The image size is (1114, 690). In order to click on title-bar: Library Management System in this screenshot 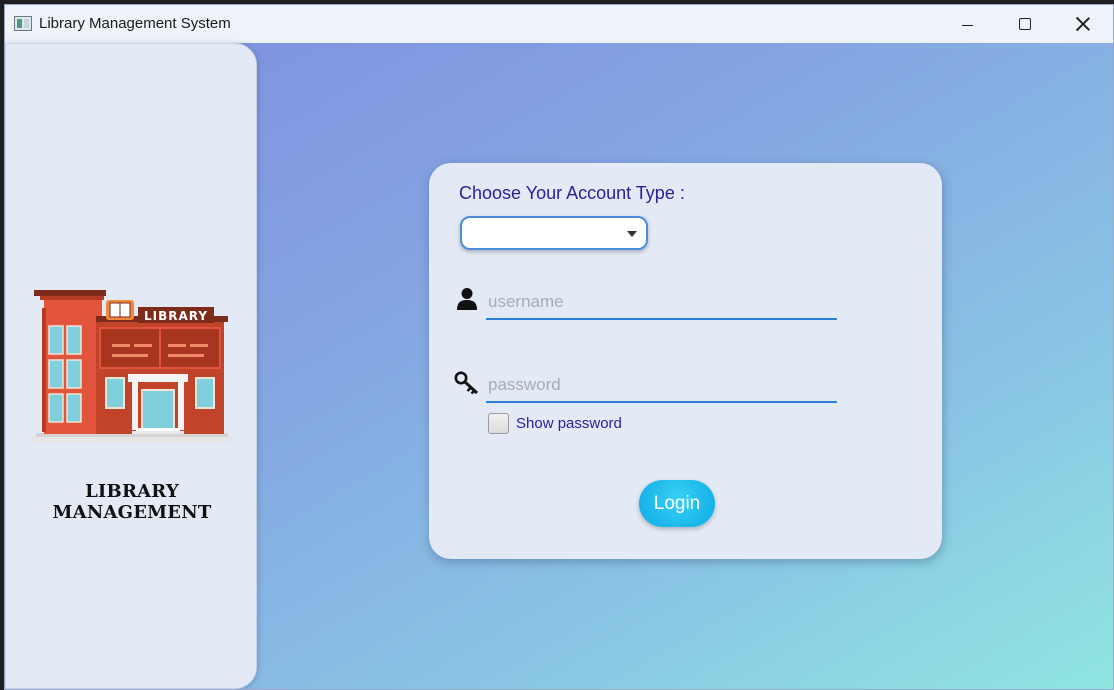, I will do `click(559, 24)`.